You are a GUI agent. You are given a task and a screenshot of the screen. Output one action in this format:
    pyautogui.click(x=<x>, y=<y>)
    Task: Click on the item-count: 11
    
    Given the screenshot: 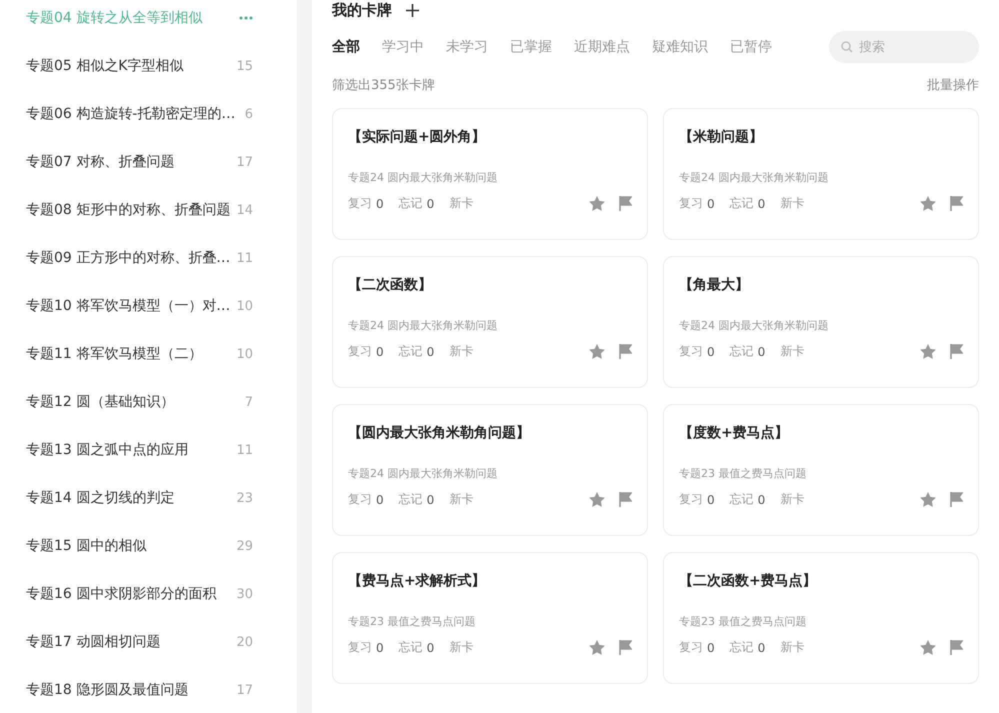 What is the action you would take?
    pyautogui.click(x=244, y=450)
    